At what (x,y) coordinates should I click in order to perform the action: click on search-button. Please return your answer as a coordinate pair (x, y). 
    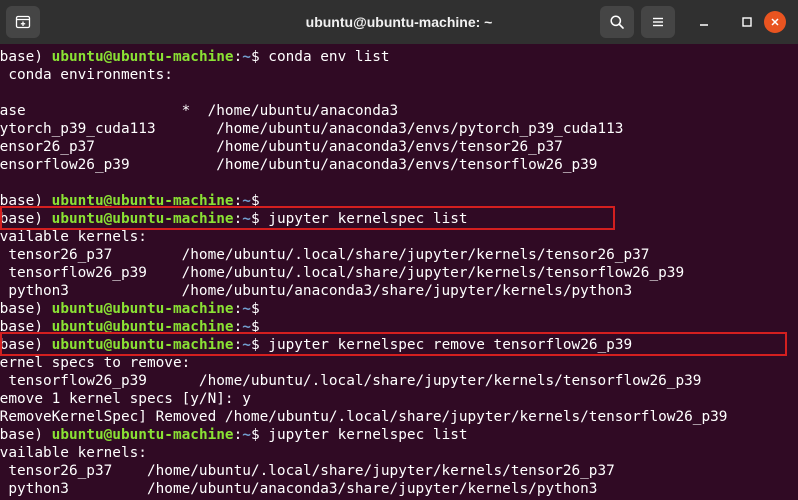
    Looking at the image, I should click on (617, 22).